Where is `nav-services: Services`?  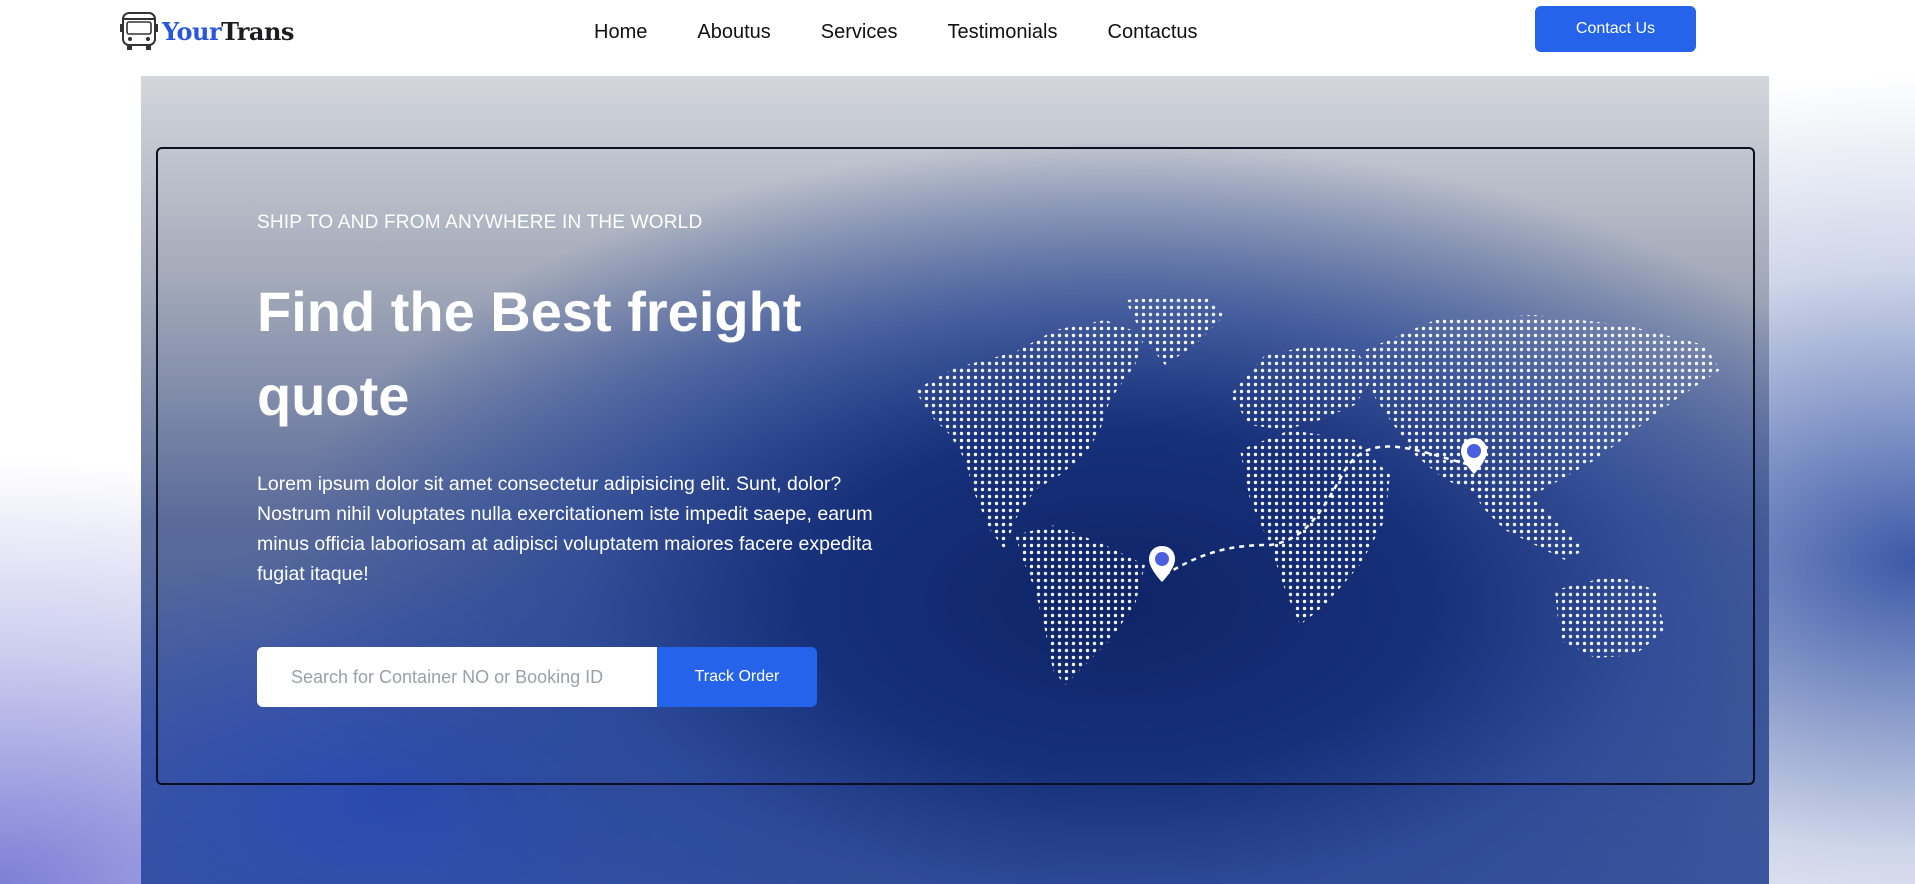 nav-services: Services is located at coordinates (859, 32).